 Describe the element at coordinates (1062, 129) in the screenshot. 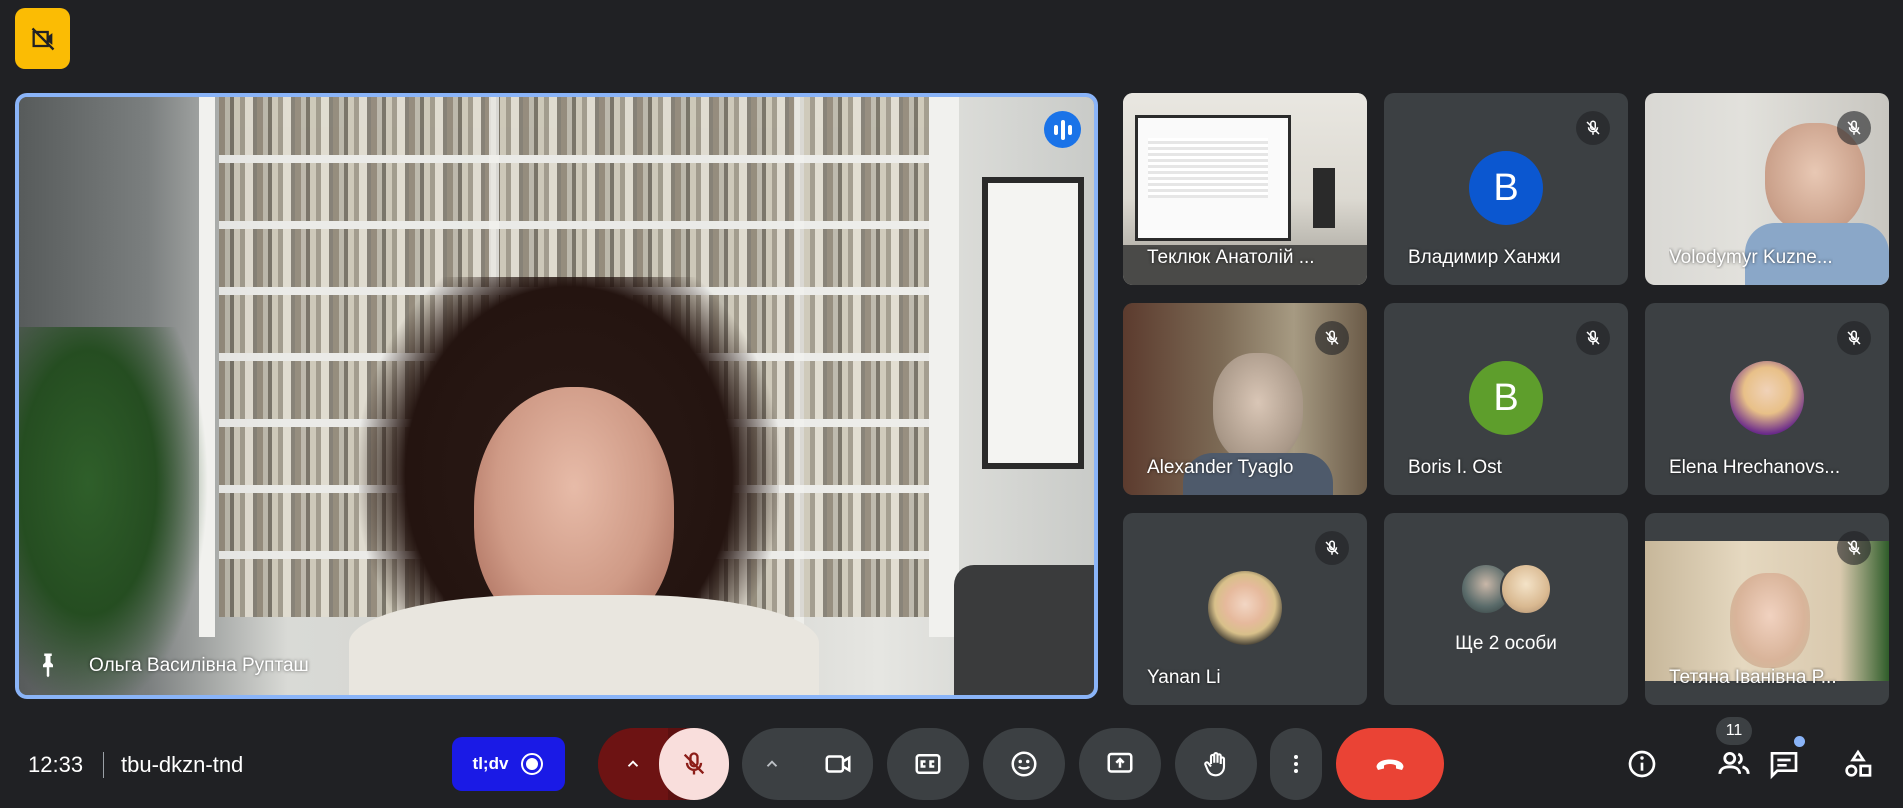

I see `speaking-indicator-icon` at that location.